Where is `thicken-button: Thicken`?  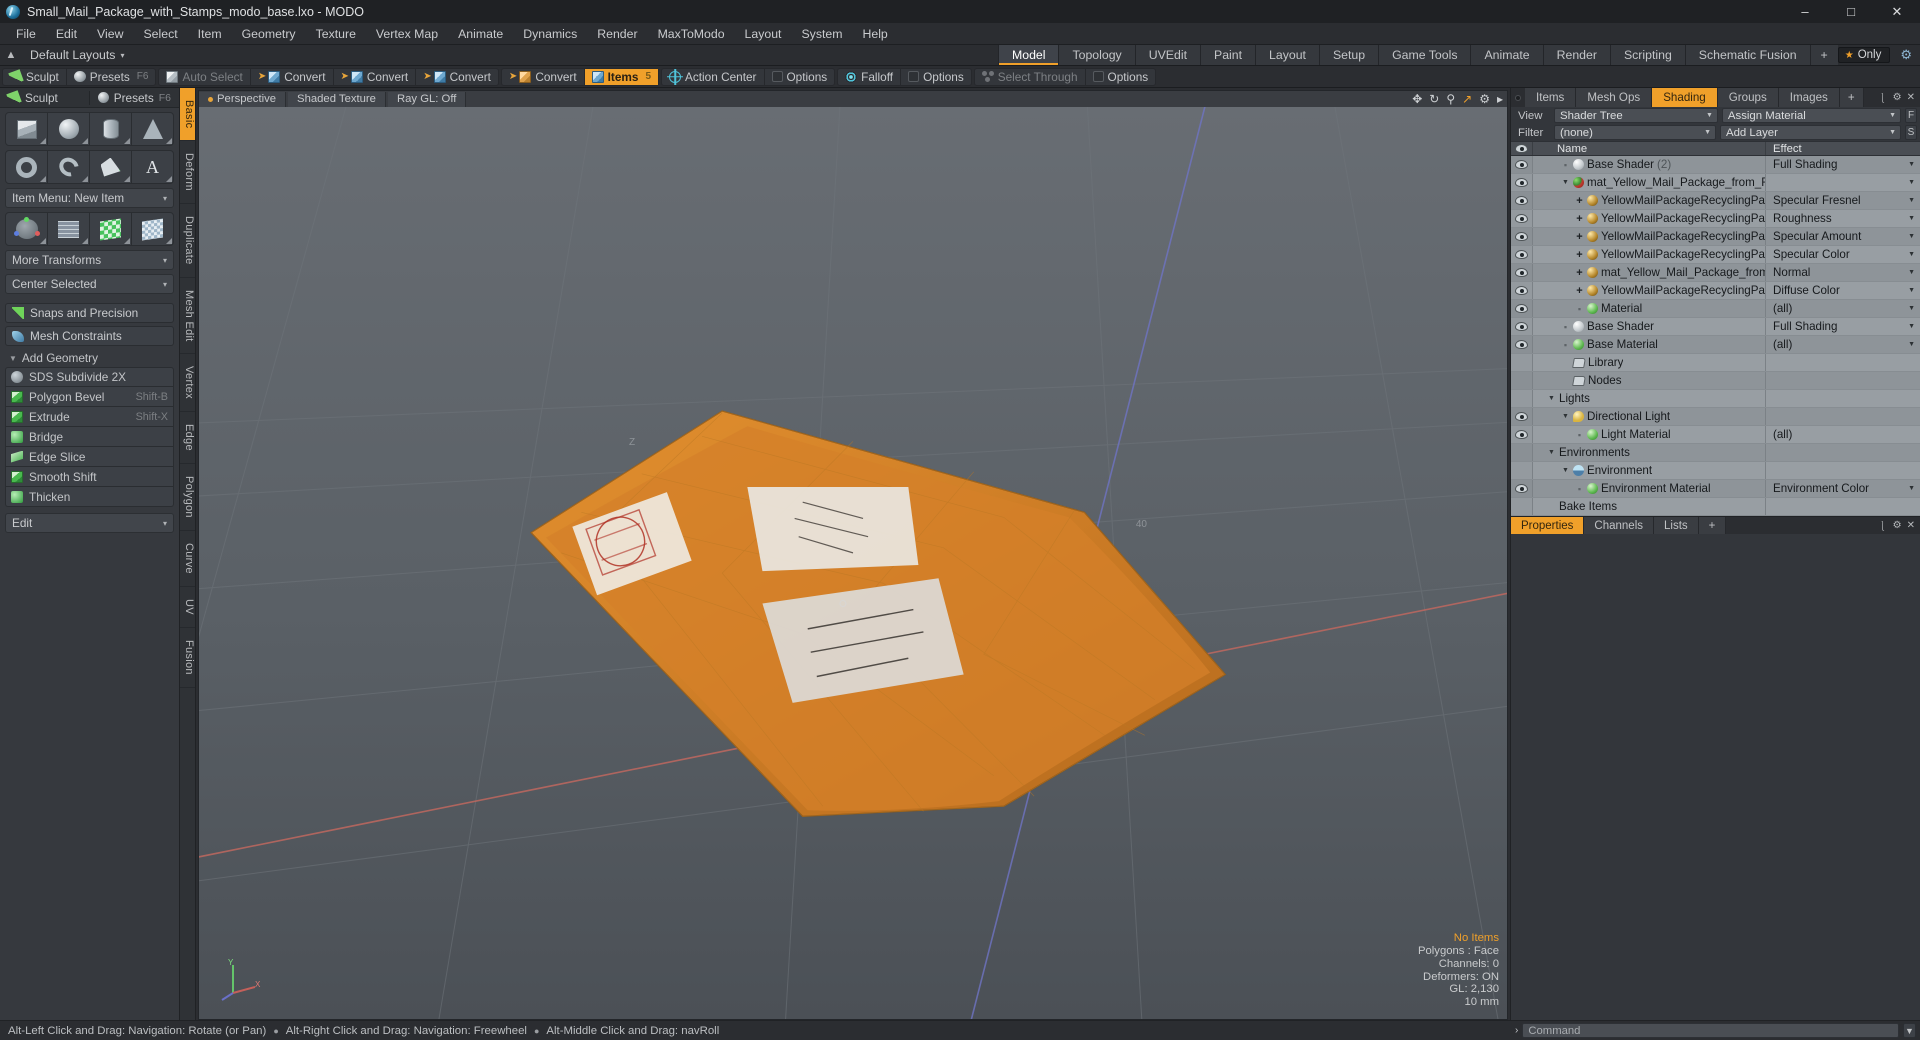 thicken-button: Thicken is located at coordinates (89, 497).